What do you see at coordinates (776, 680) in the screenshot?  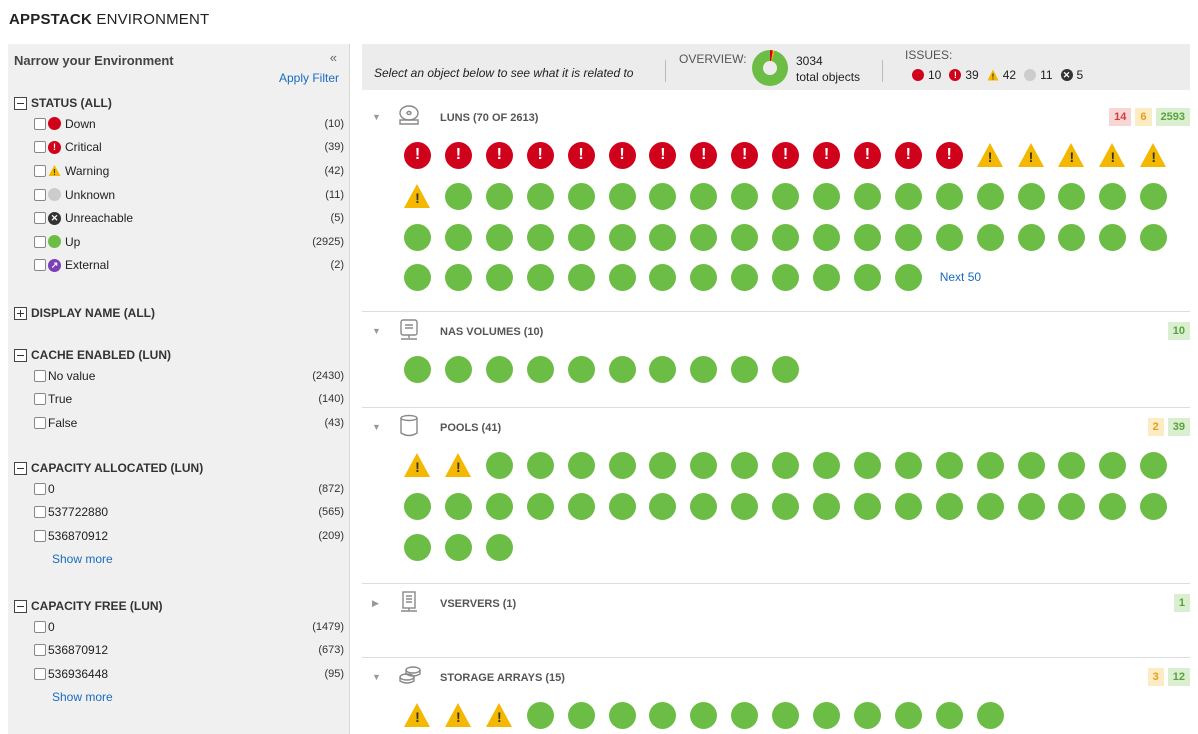 I see `section-header: ▼ STORAGE ARRAYS (15) 3 12` at bounding box center [776, 680].